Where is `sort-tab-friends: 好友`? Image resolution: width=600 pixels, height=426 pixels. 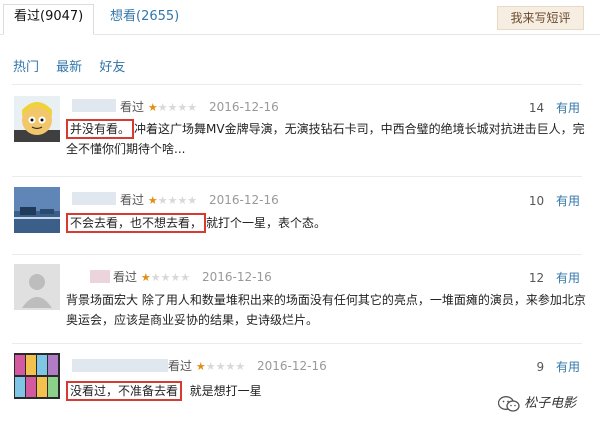
sort-tab-friends: 好友 is located at coordinates (112, 67).